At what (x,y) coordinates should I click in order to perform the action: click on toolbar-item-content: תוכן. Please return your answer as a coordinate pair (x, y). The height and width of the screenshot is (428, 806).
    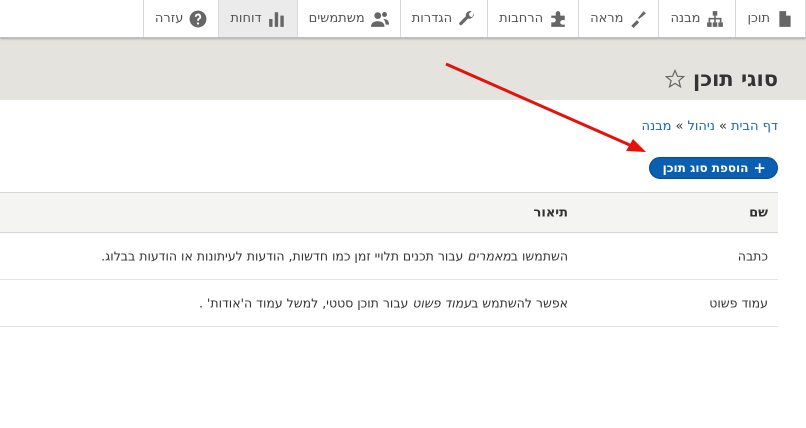
    Looking at the image, I should click on (770, 18).